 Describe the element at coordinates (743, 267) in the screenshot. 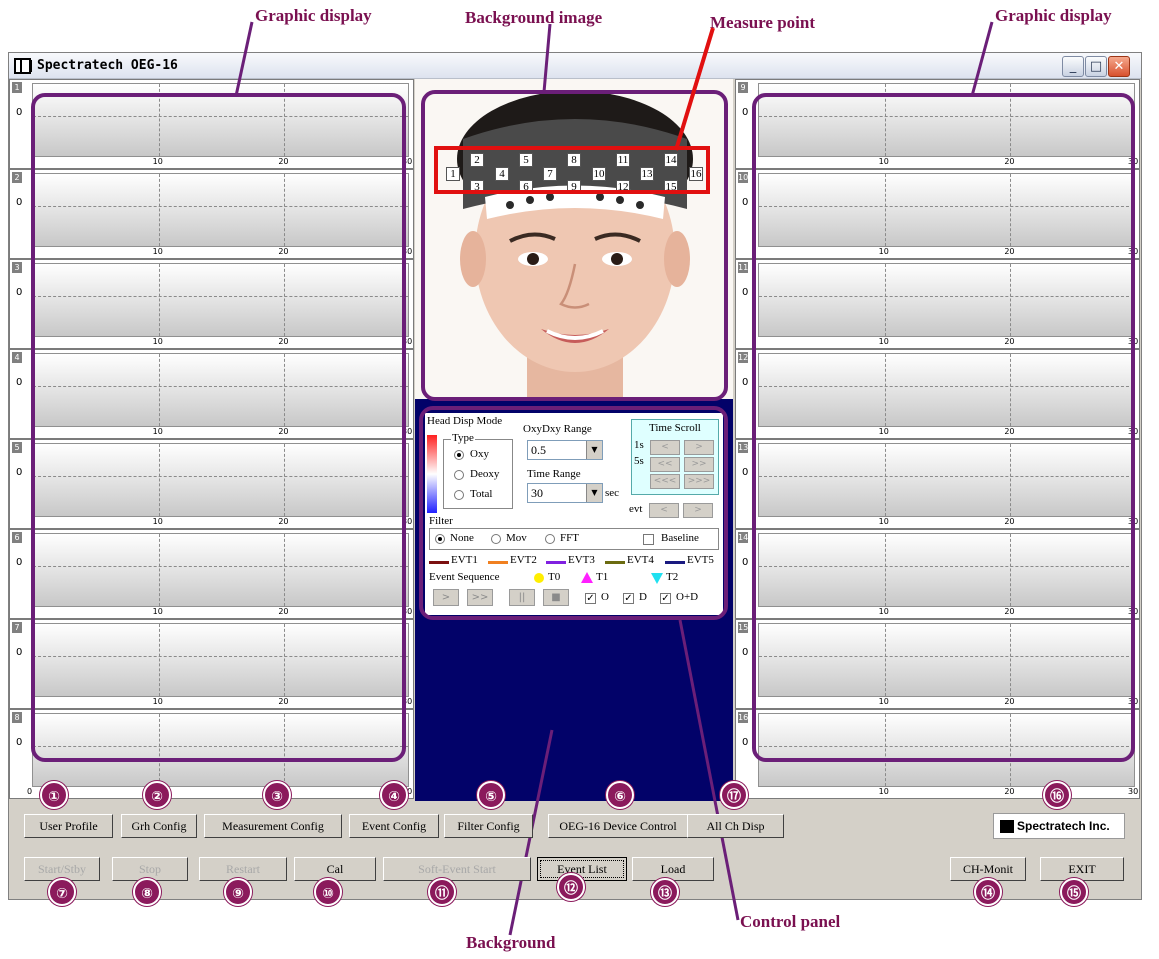

I see `channel-number: 11` at that location.